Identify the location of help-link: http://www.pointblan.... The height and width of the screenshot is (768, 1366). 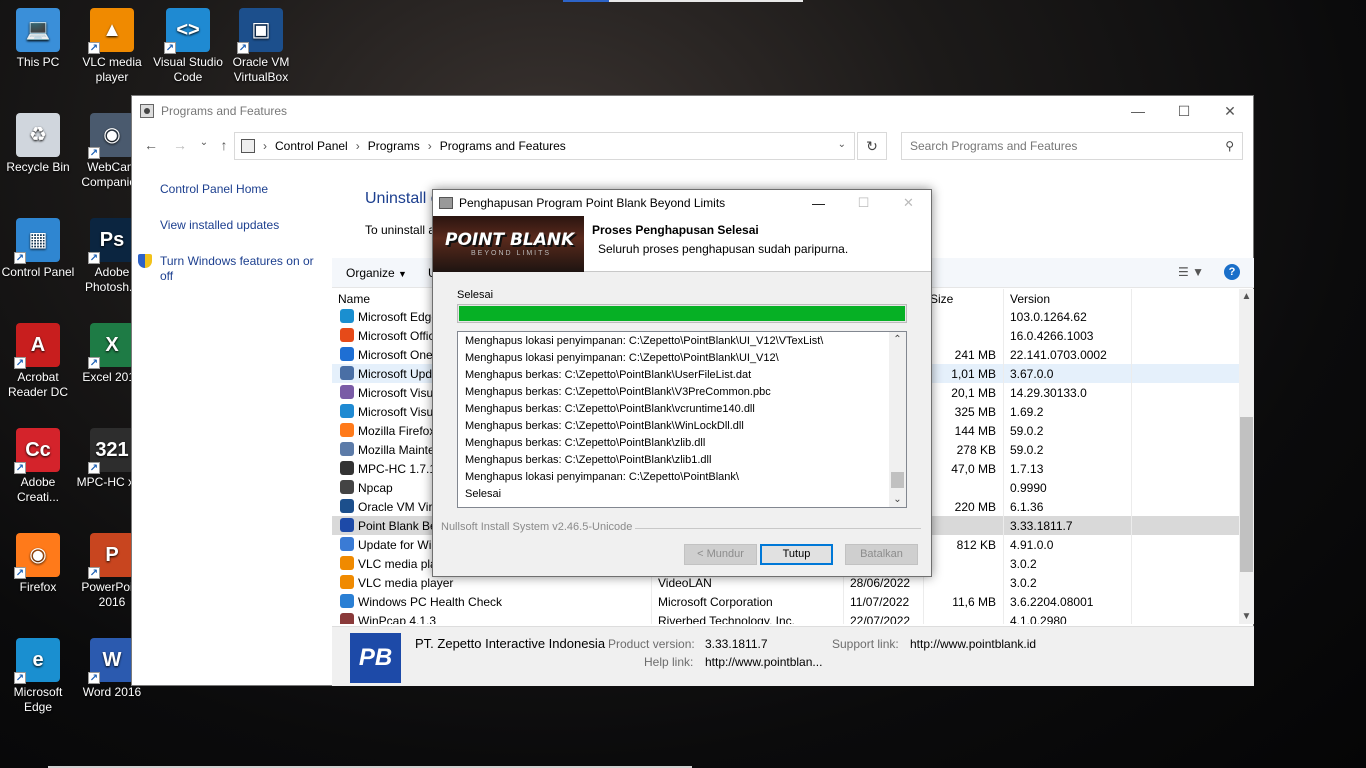
(763, 662).